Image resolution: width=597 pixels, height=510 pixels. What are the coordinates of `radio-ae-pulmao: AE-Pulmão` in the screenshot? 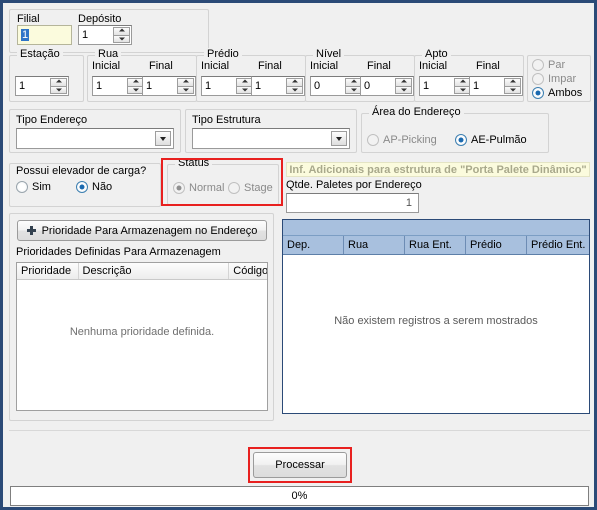 It's located at (491, 140).